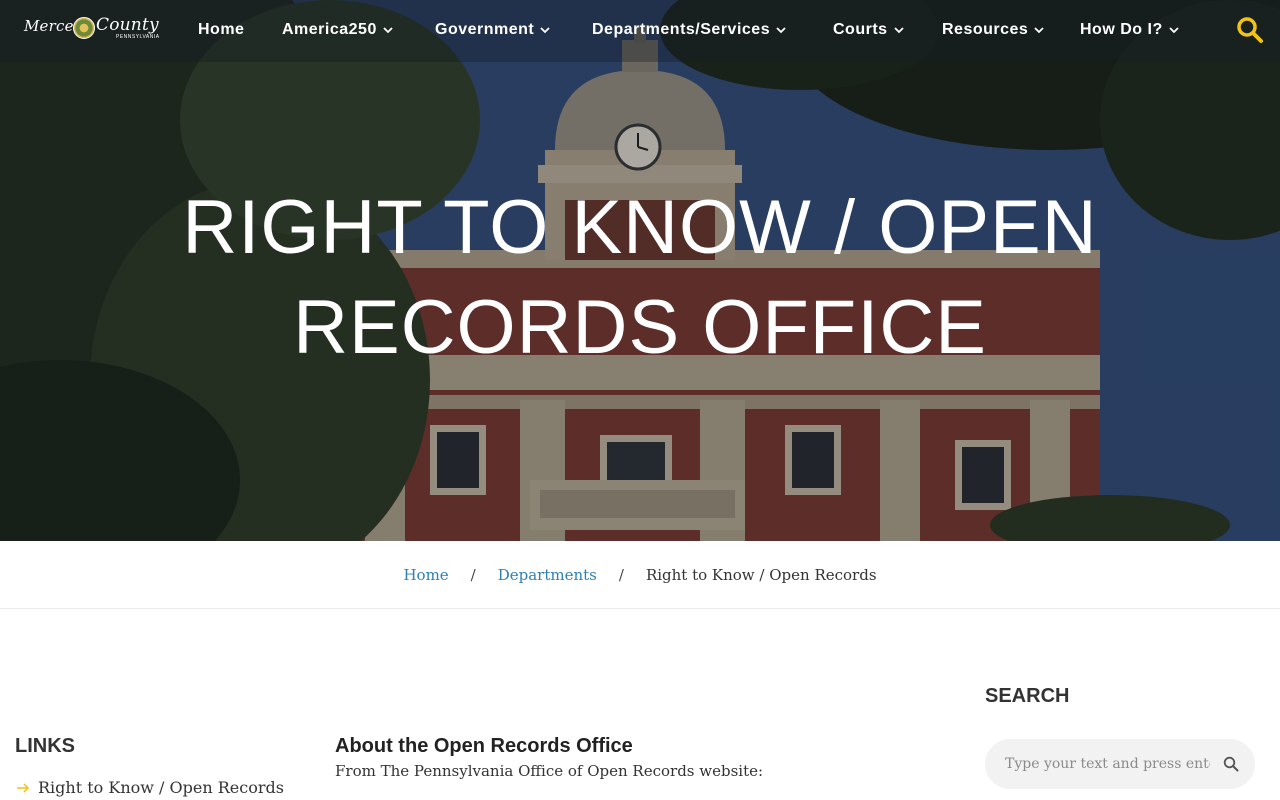 Image resolution: width=1280 pixels, height=800 pixels. I want to click on links-heading: LINKS, so click(45, 746).